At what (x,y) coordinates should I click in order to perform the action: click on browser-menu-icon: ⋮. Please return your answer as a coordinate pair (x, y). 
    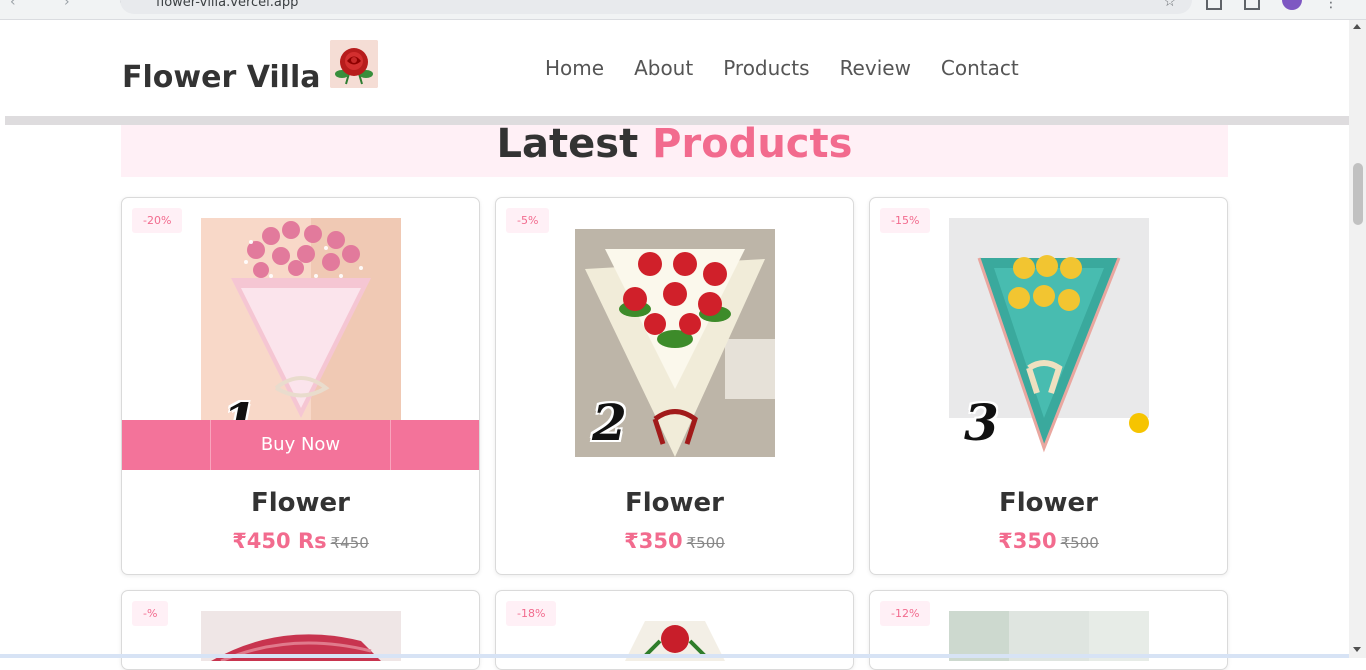
    Looking at the image, I should click on (1331, 5).